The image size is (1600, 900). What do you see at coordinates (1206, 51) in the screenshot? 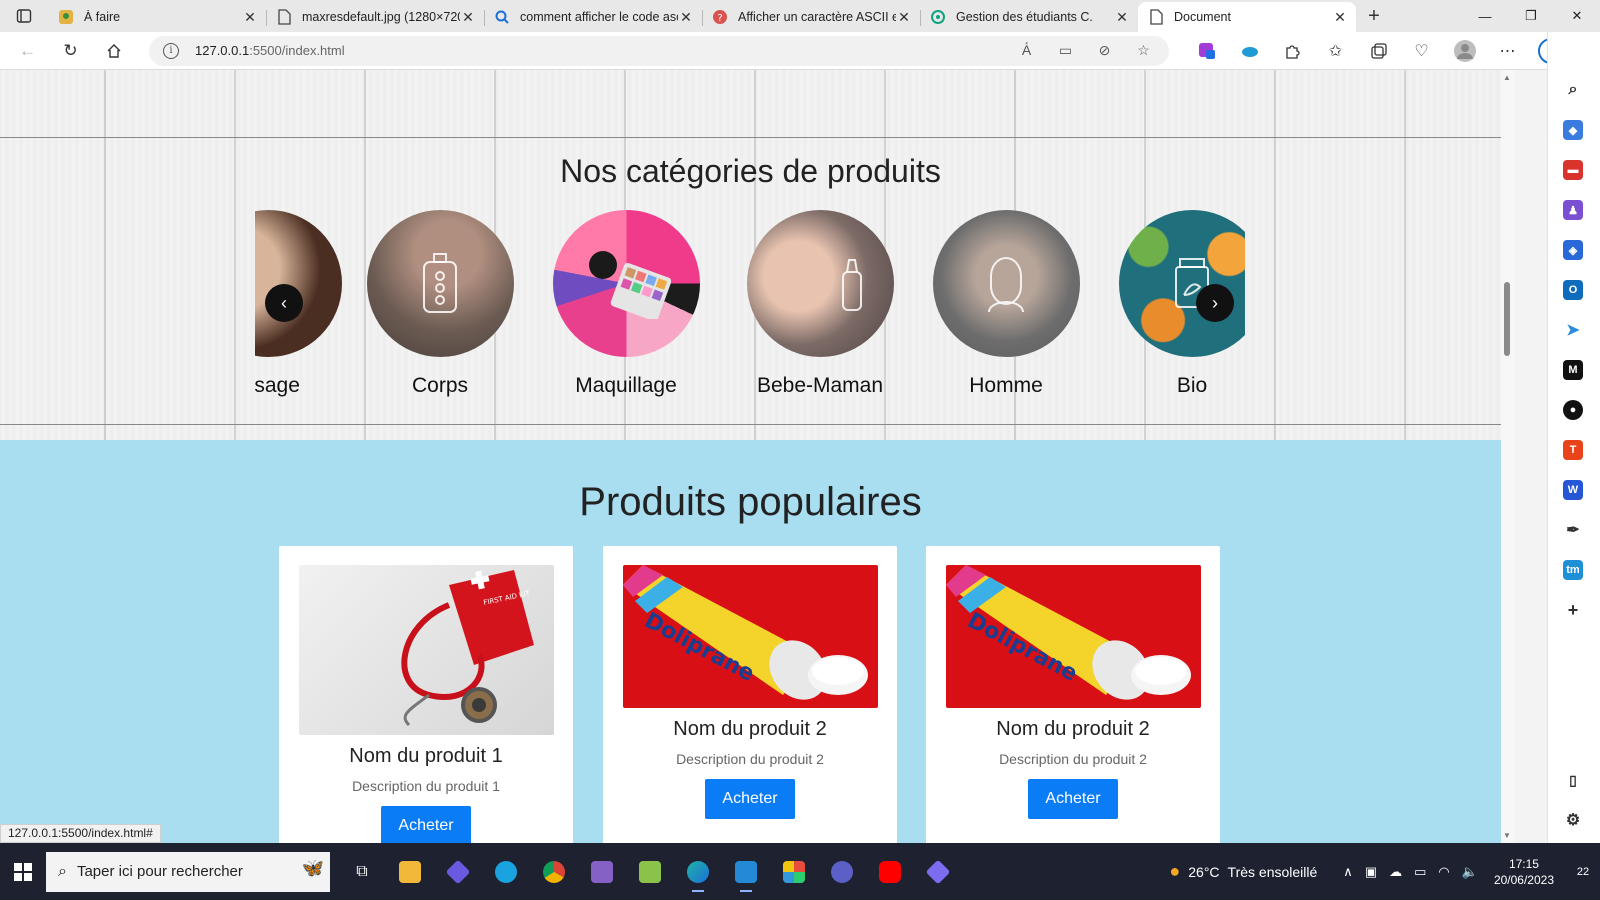
I see `extension-copilot-icon` at bounding box center [1206, 51].